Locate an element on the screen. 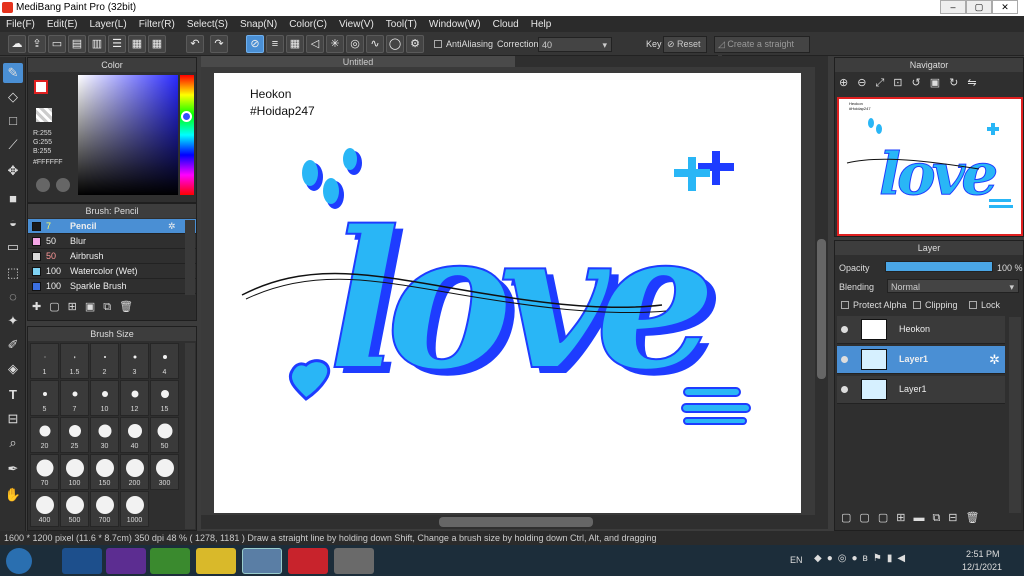  straight-line-button: ◿ Create a straight line is located at coordinates (762, 50).